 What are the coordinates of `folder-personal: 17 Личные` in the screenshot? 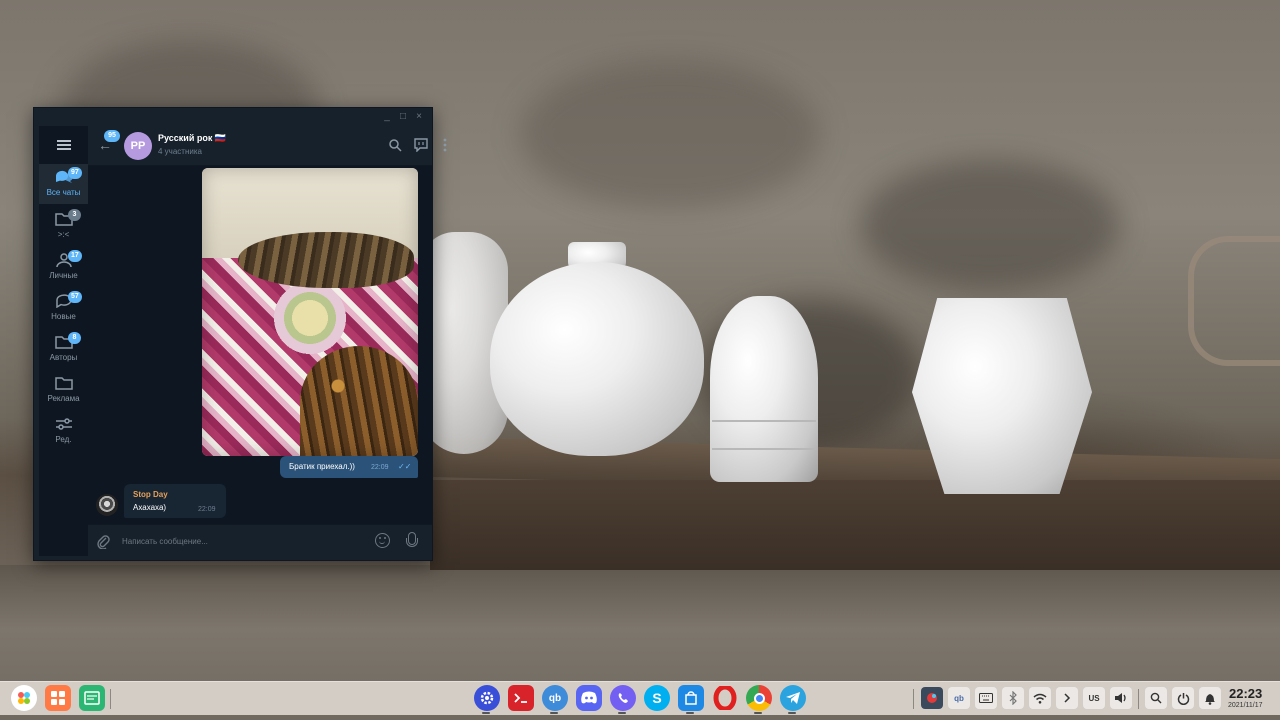 It's located at (63, 267).